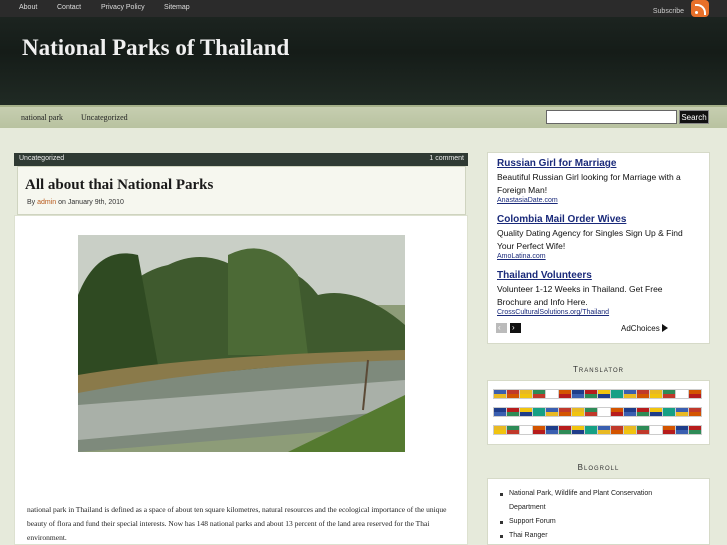 Image resolution: width=727 pixels, height=545 pixels. I want to click on post-title: All about thai National Parks, so click(119, 185).